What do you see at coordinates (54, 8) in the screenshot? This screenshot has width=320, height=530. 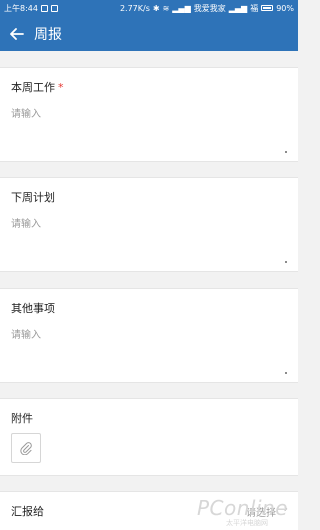 I see `mail-icon` at bounding box center [54, 8].